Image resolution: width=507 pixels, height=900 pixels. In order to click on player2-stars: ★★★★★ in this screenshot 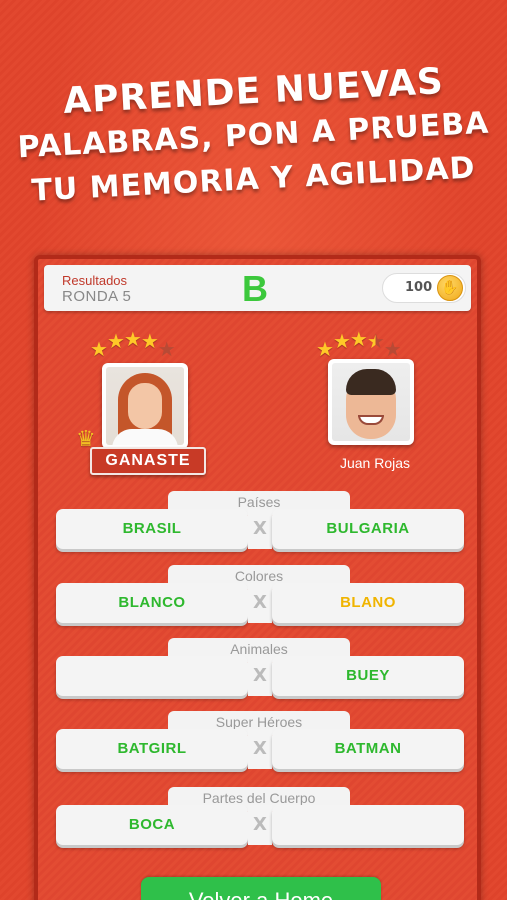, I will do `click(359, 344)`.